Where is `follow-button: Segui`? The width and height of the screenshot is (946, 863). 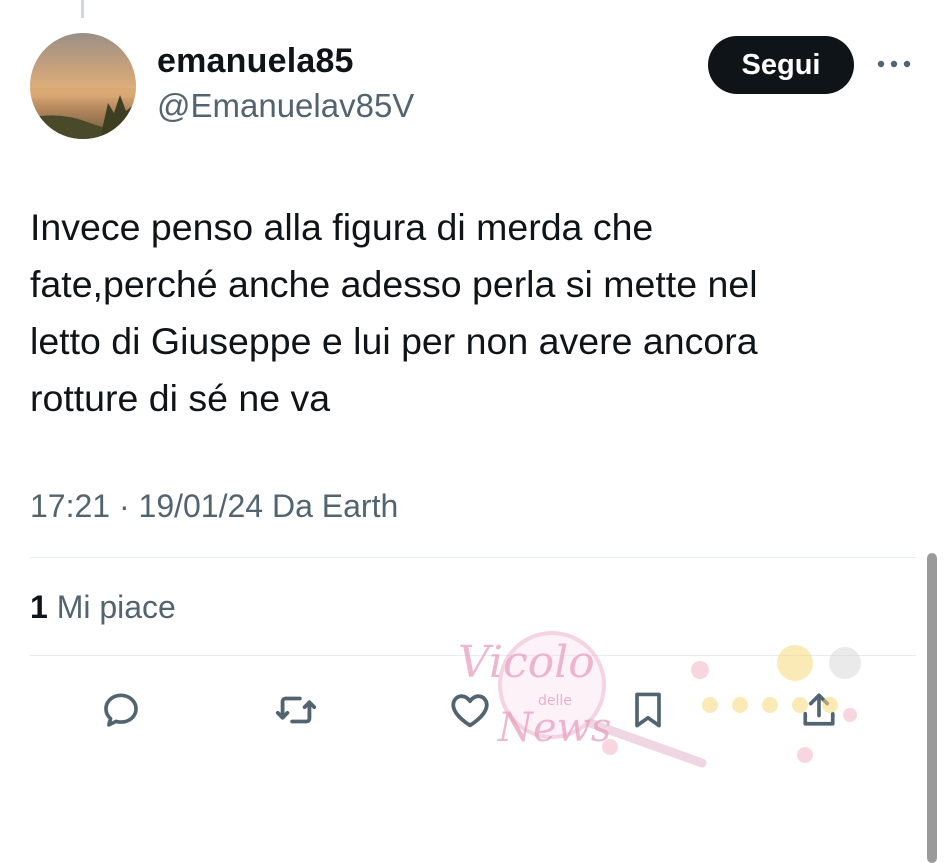
follow-button: Segui is located at coordinates (781, 65).